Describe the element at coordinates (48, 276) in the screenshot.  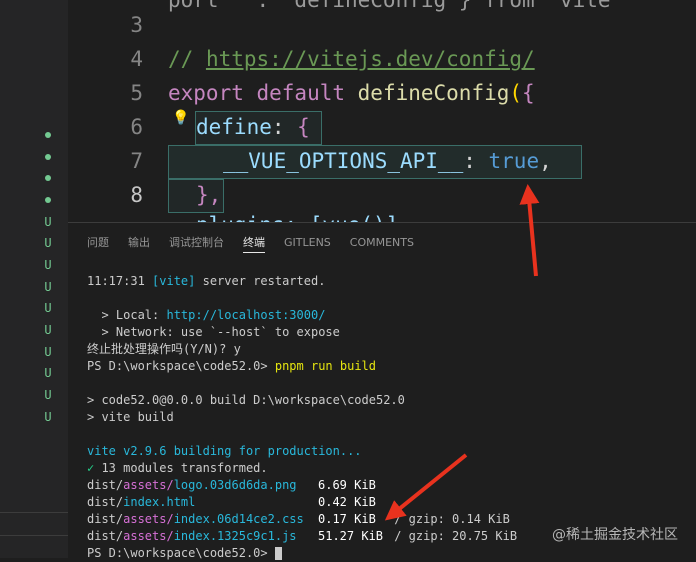
I see `git-status-markers: UUUUUUUUUU` at that location.